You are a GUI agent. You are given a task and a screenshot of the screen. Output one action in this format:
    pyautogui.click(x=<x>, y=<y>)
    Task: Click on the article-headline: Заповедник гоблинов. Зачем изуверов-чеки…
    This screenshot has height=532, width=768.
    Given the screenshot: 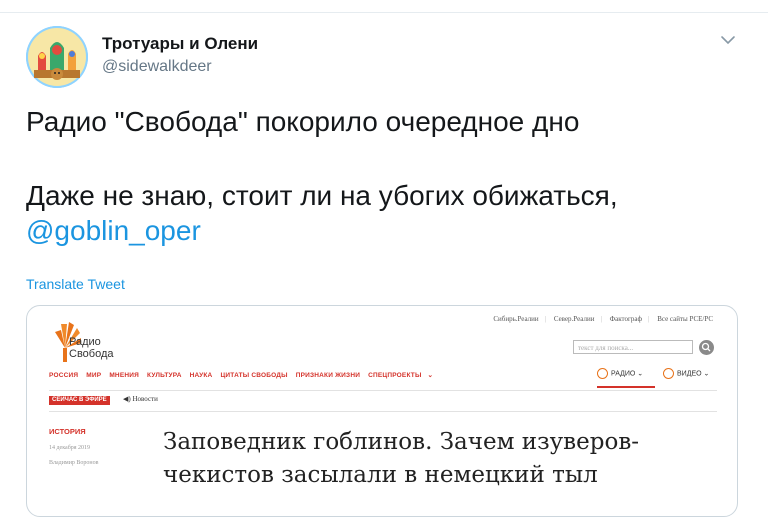 What is the action you would take?
    pyautogui.click(x=401, y=458)
    